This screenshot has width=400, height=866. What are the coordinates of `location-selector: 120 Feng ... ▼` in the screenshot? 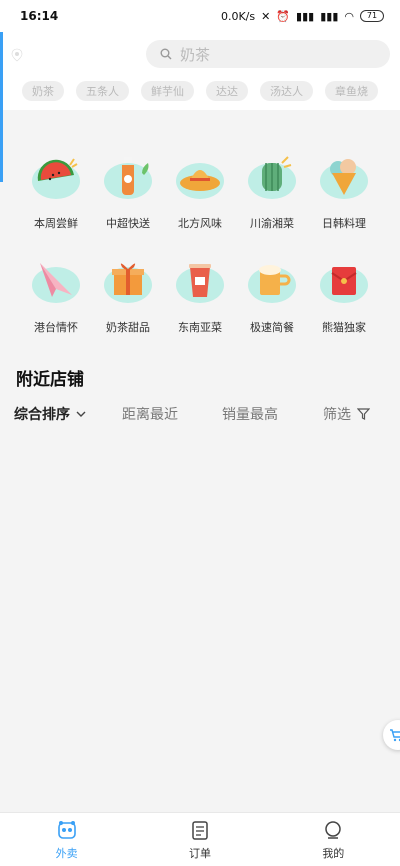 It's located at (79, 55).